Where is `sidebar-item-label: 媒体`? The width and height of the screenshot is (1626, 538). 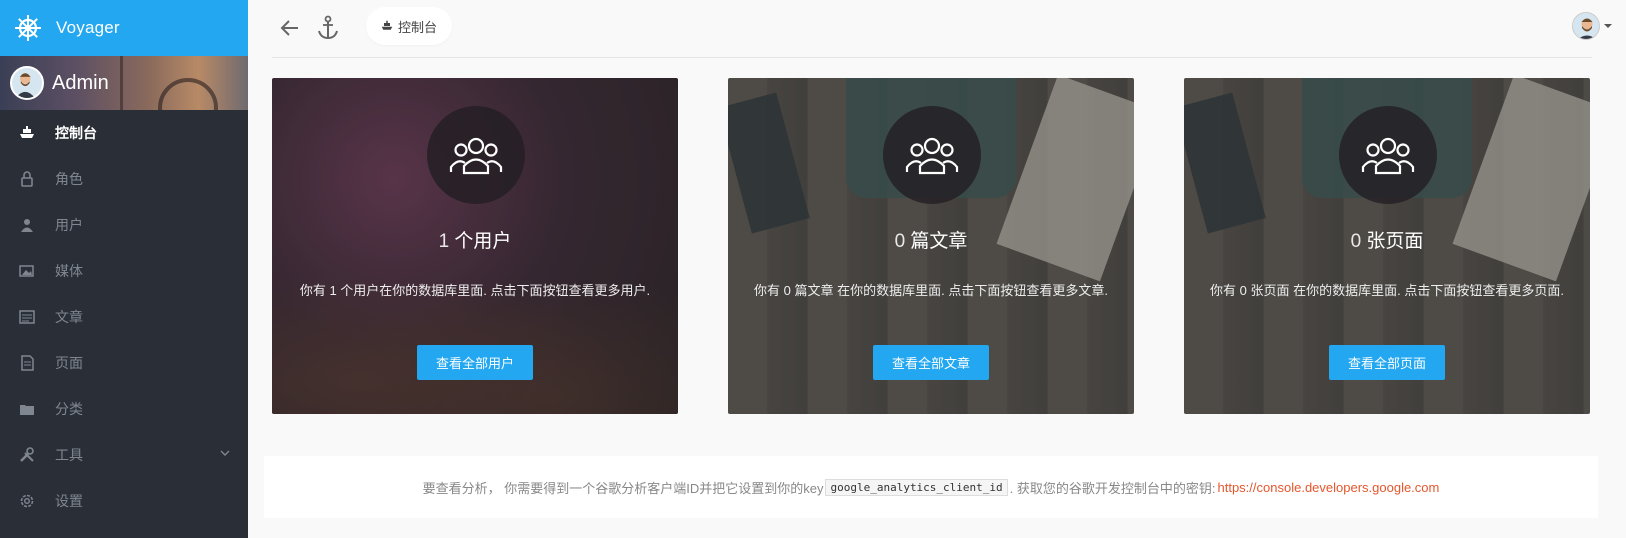 sidebar-item-label: 媒体 is located at coordinates (69, 271).